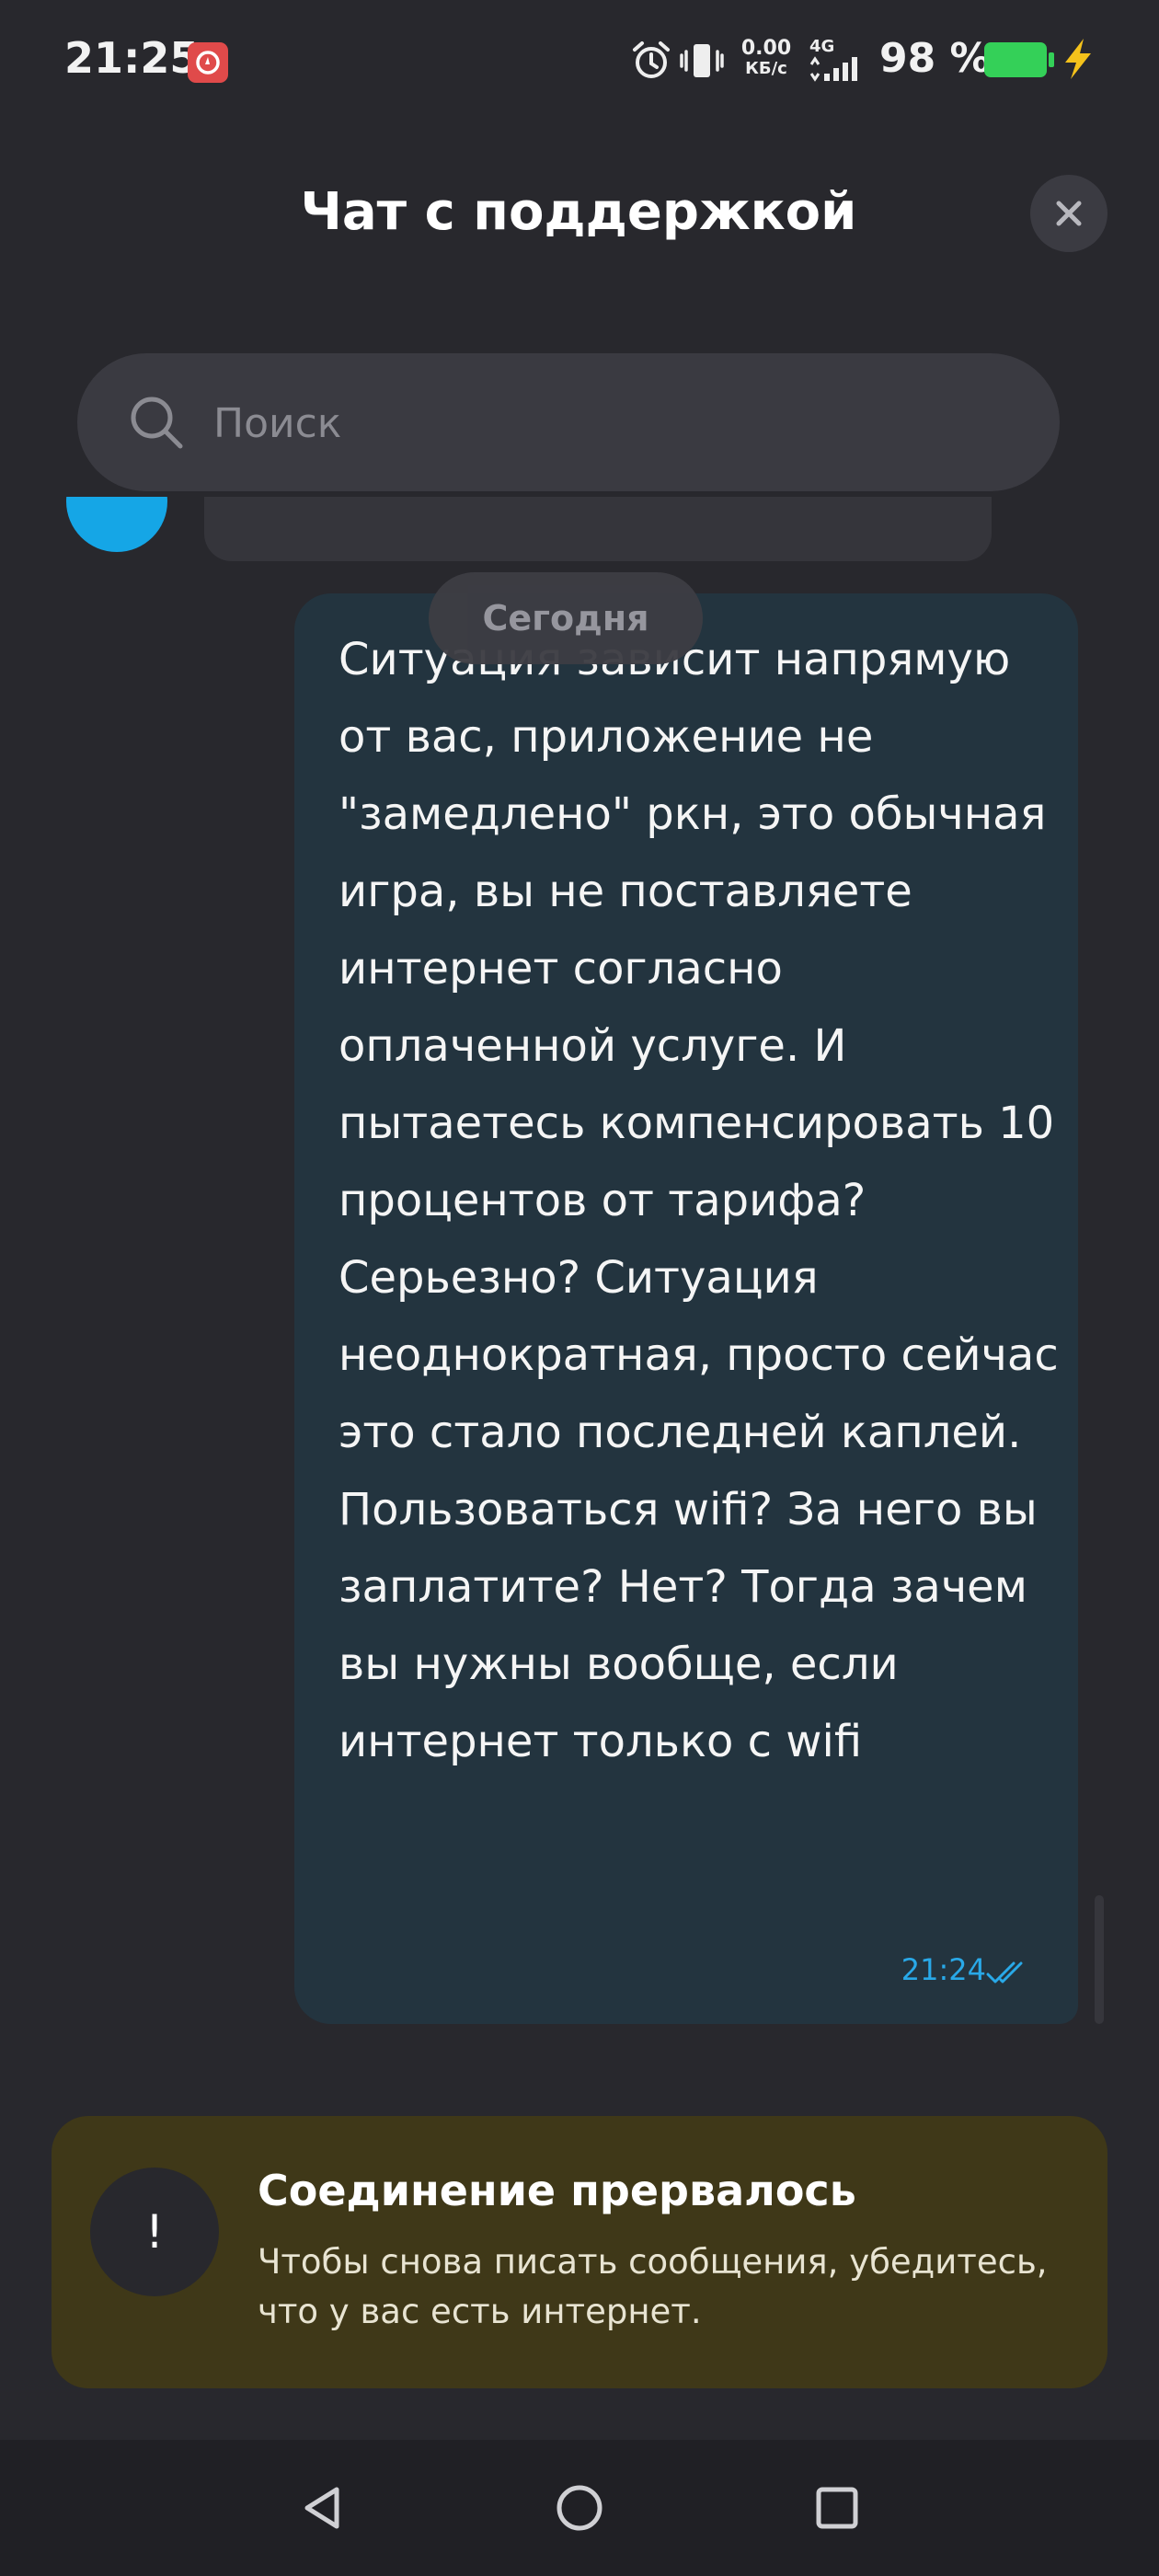 The image size is (1159, 2576). What do you see at coordinates (598, 529) in the screenshot?
I see `previous-message-bubble` at bounding box center [598, 529].